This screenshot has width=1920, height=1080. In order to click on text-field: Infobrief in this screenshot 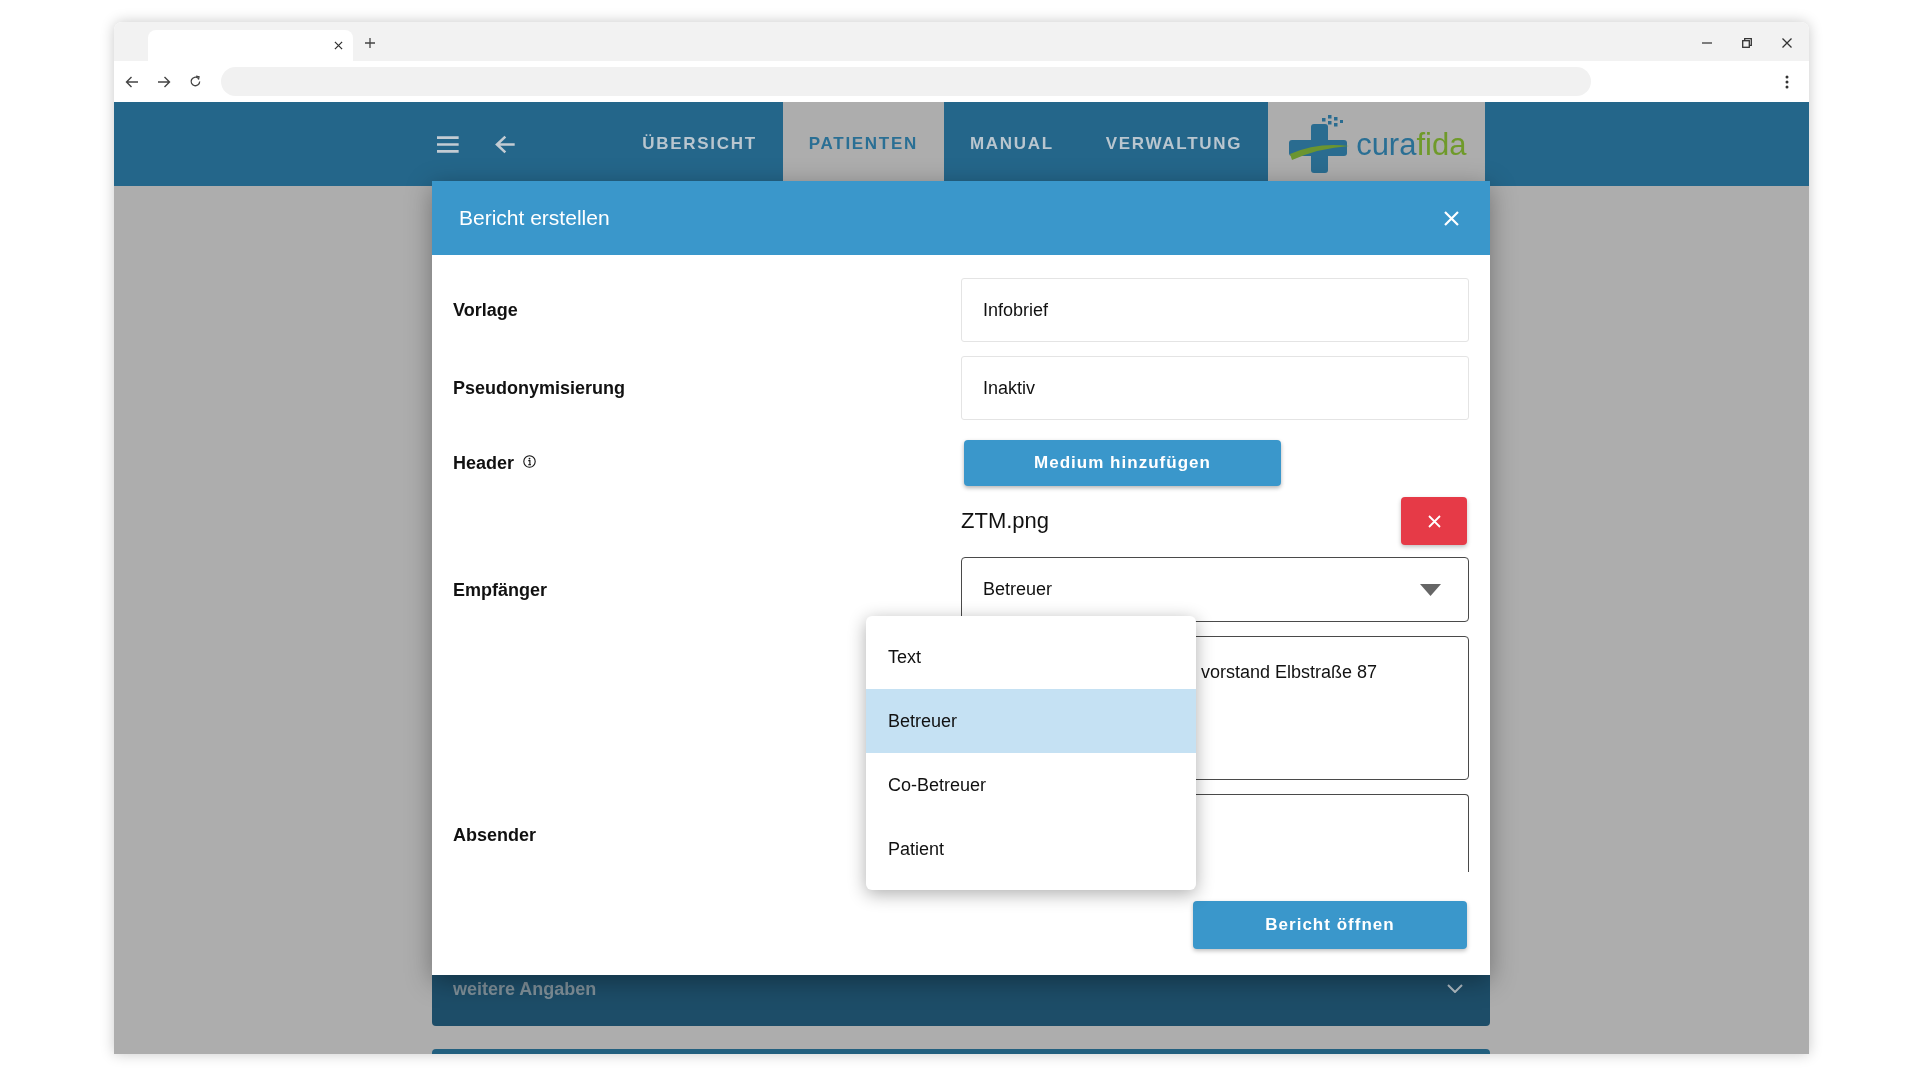, I will do `click(1215, 310)`.